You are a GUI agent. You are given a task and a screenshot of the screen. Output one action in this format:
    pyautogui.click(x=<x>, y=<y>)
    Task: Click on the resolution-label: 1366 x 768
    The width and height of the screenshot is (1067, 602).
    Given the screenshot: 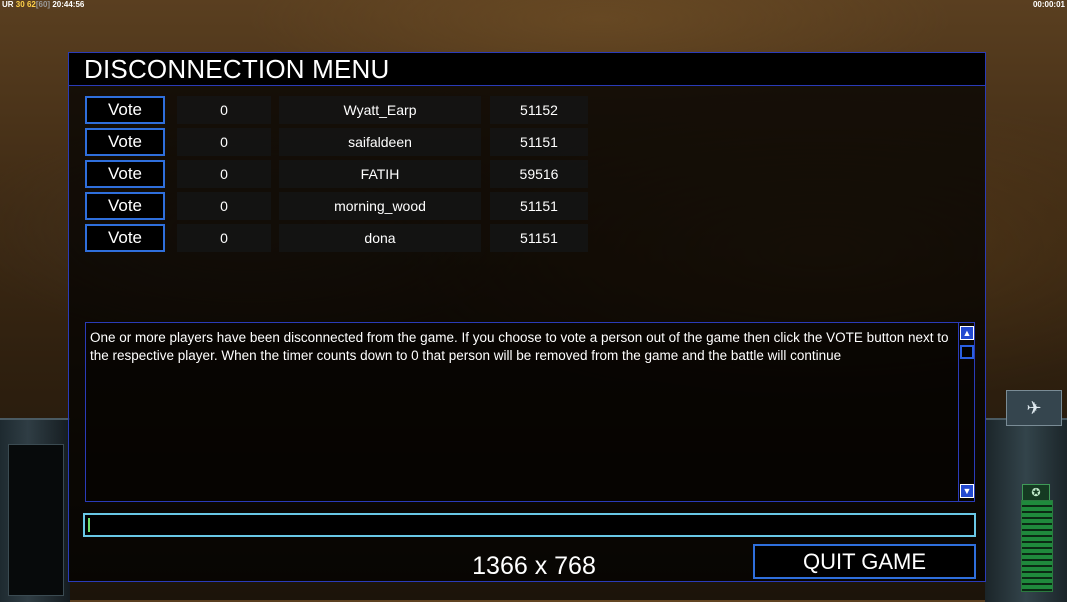 What is the action you would take?
    pyautogui.click(x=534, y=566)
    